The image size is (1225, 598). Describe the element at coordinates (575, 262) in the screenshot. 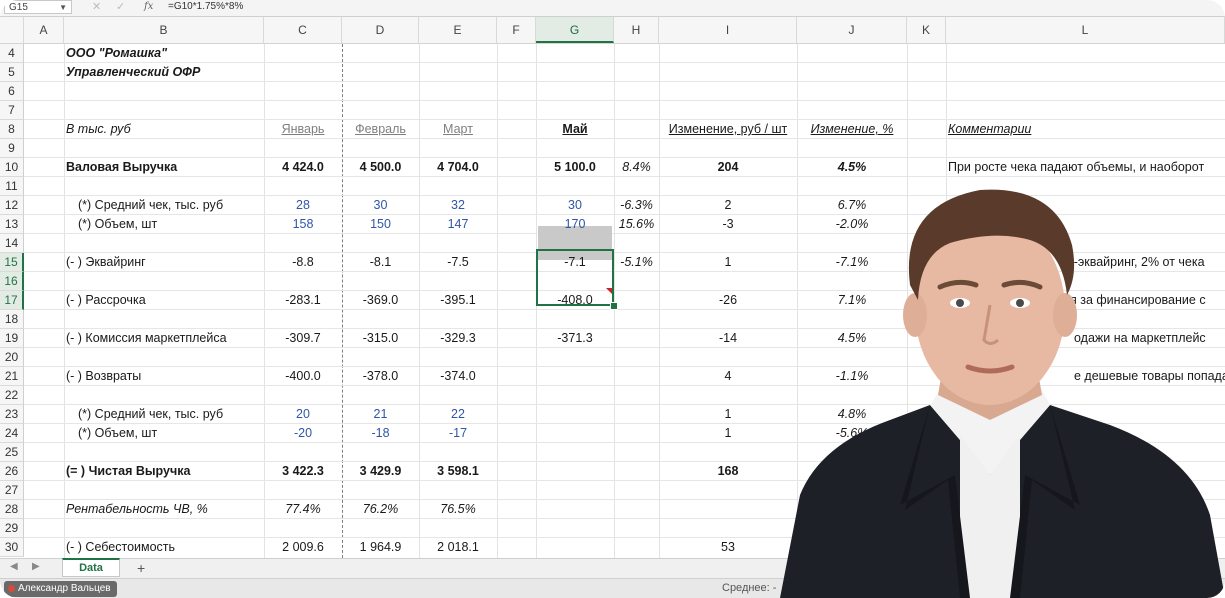

I see `active-cell-g15: -7.1` at that location.